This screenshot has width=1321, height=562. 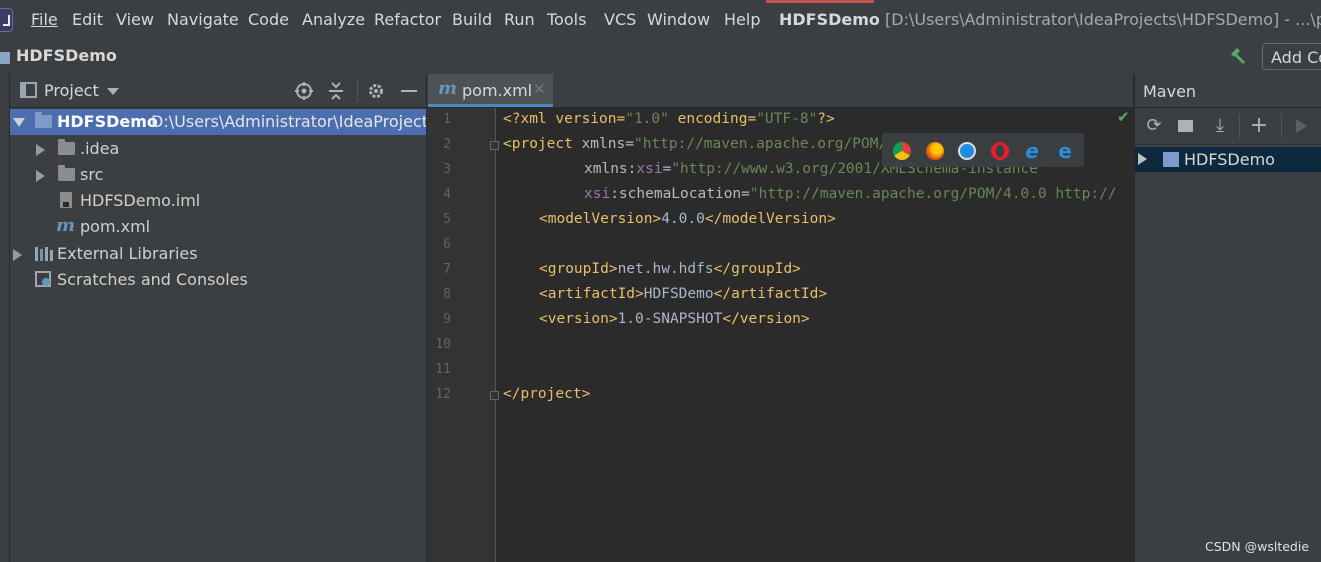 I want to click on menu-run: Run, so click(x=519, y=19).